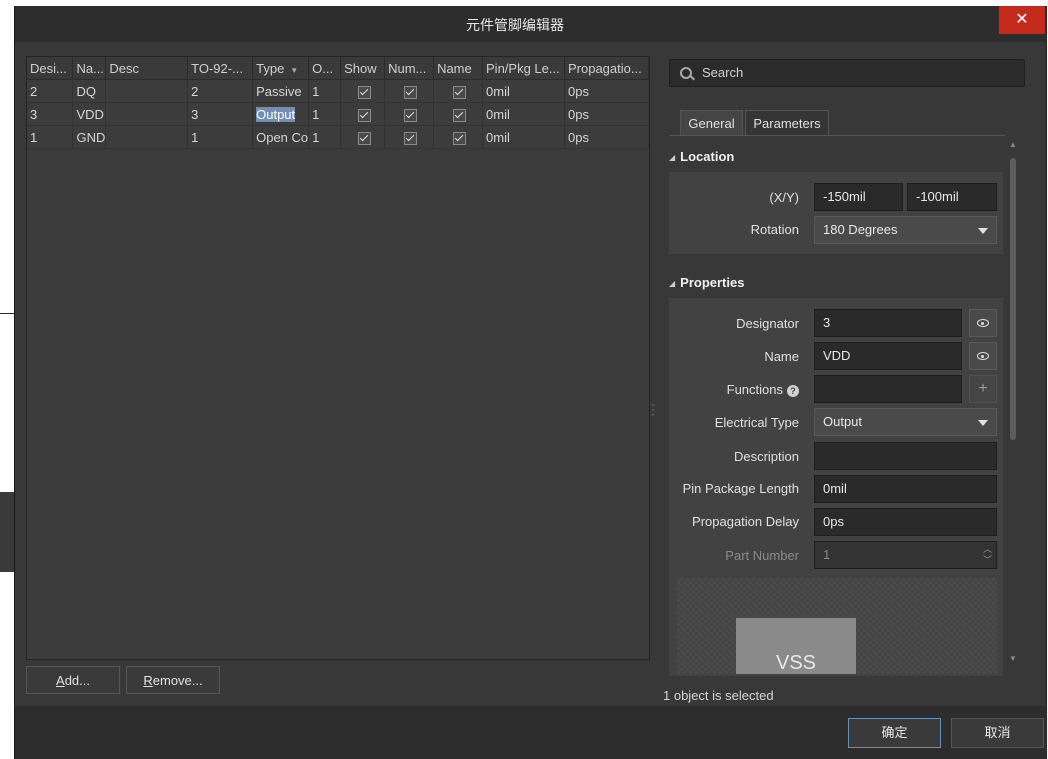 The height and width of the screenshot is (759, 1048). What do you see at coordinates (722, 72) in the screenshot?
I see `search-input: Search` at bounding box center [722, 72].